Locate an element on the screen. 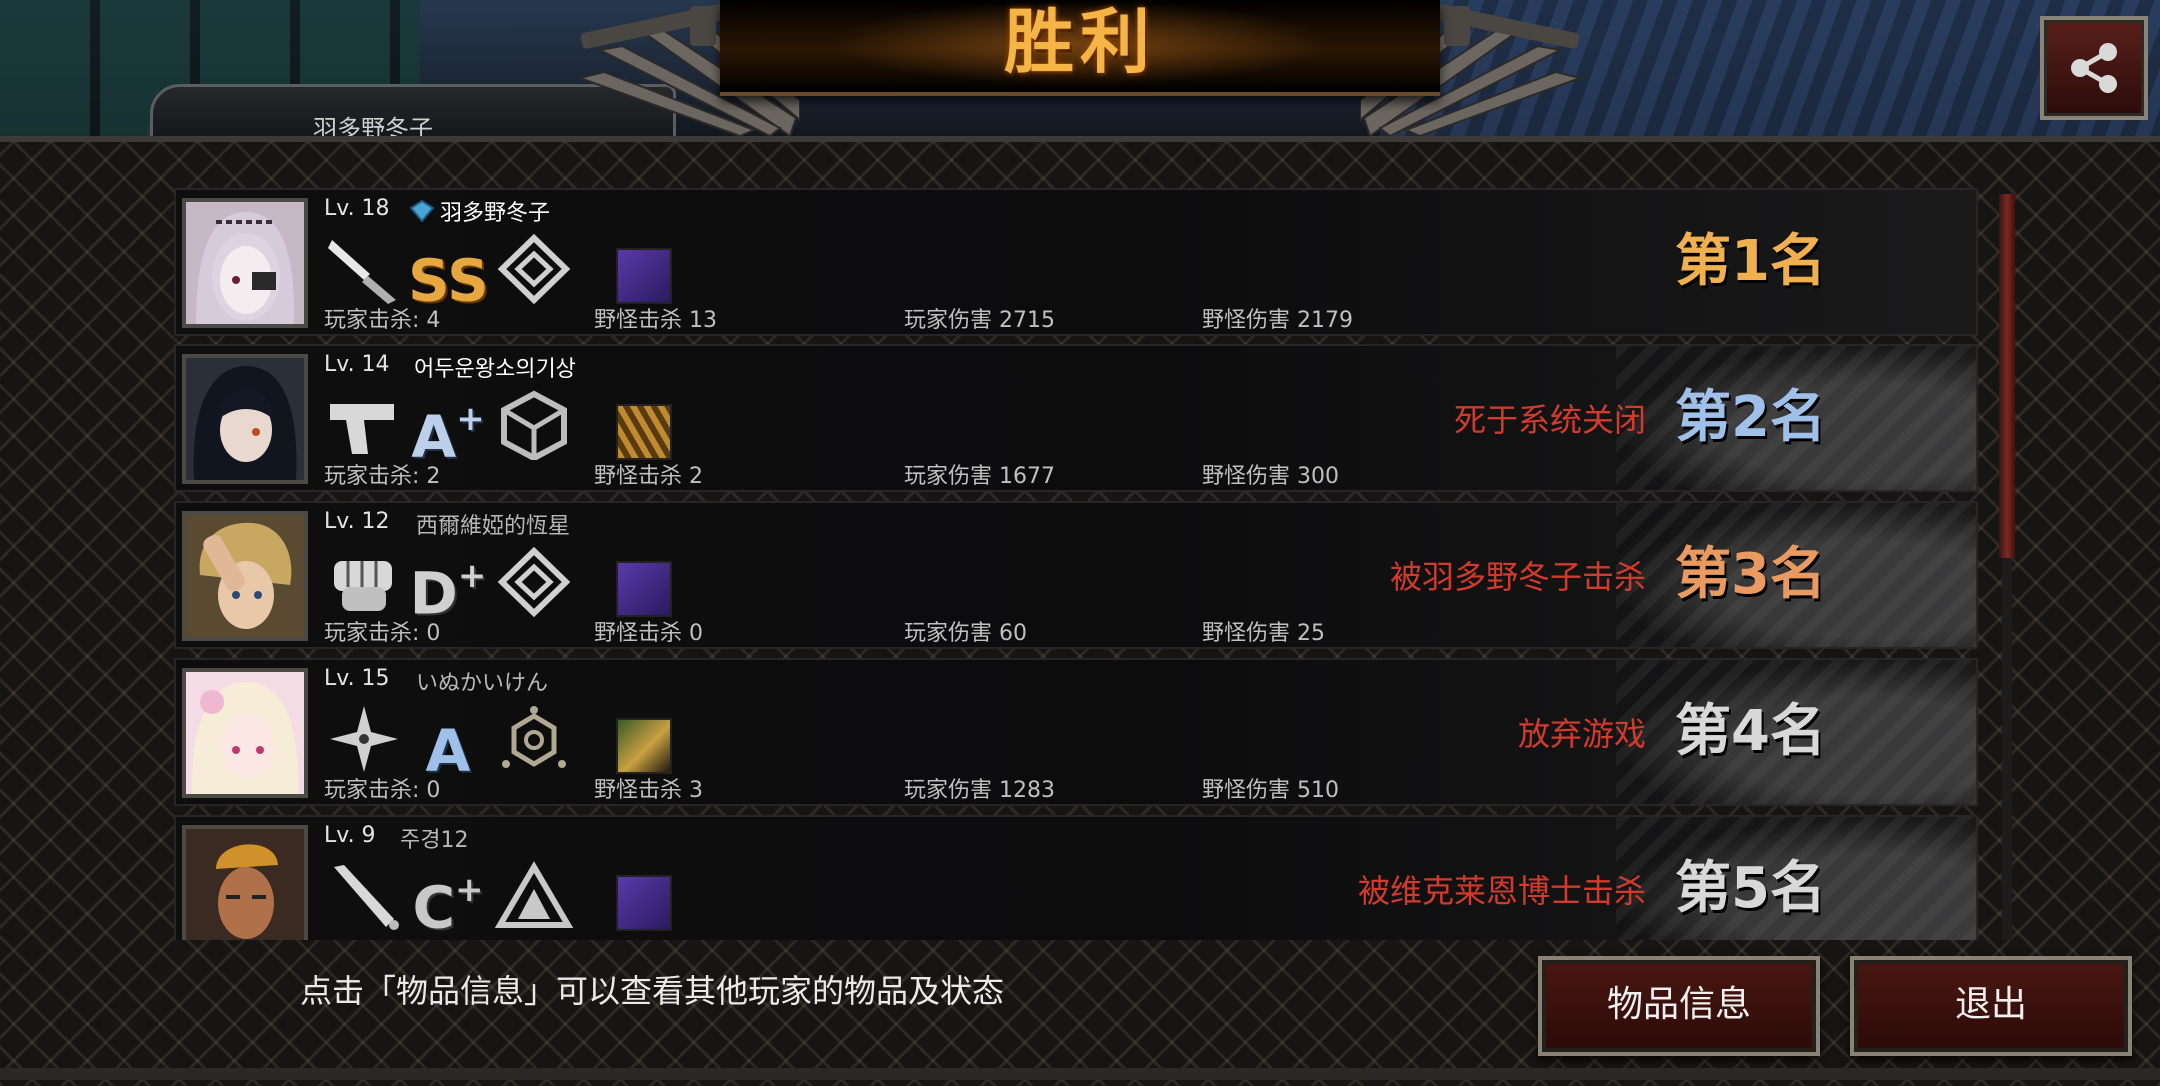 The height and width of the screenshot is (1086, 2160). placement-rank: 第5名 is located at coordinates (1750, 888).